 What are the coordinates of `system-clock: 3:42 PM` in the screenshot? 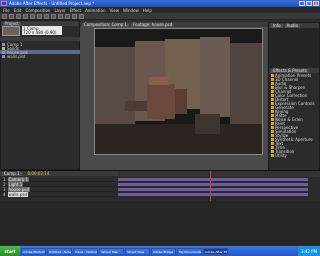 It's located at (309, 251).